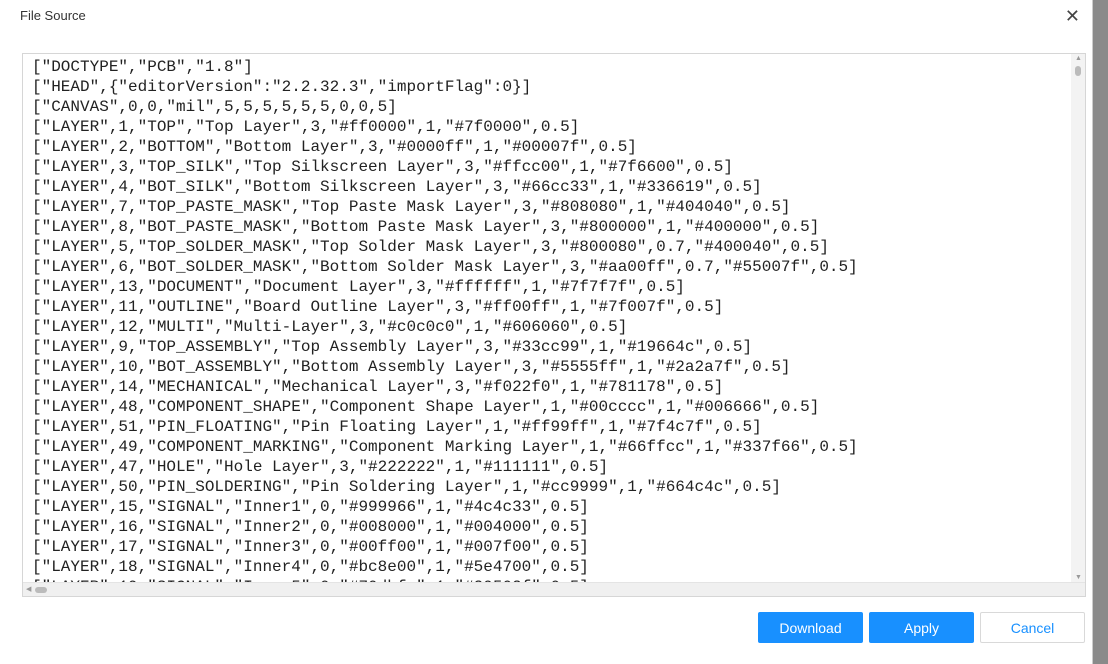  What do you see at coordinates (41, 590) in the screenshot?
I see `horizontal-scroll-thumb` at bounding box center [41, 590].